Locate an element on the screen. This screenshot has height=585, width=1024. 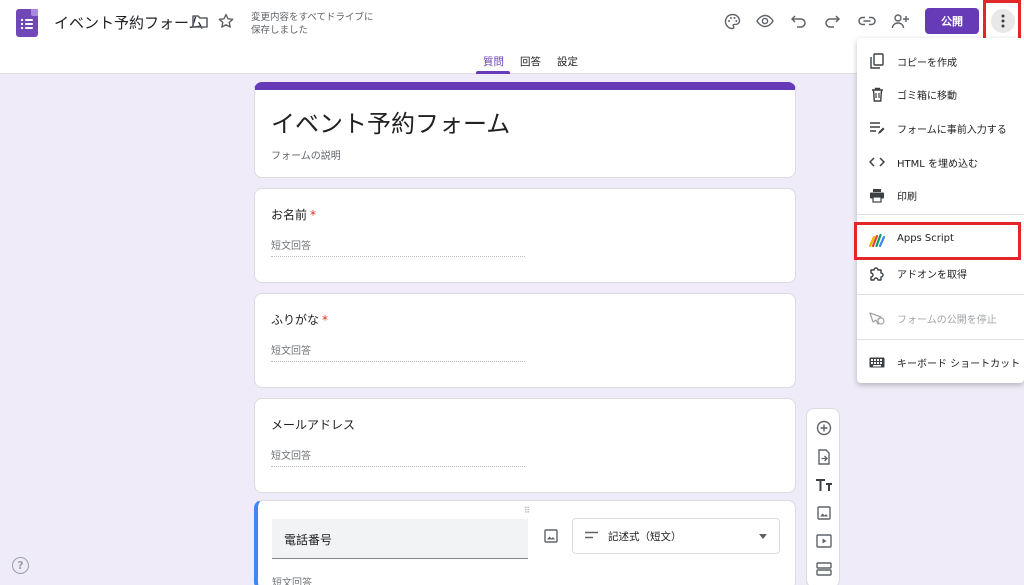
more-button-highlight is located at coordinates (1002, 20).